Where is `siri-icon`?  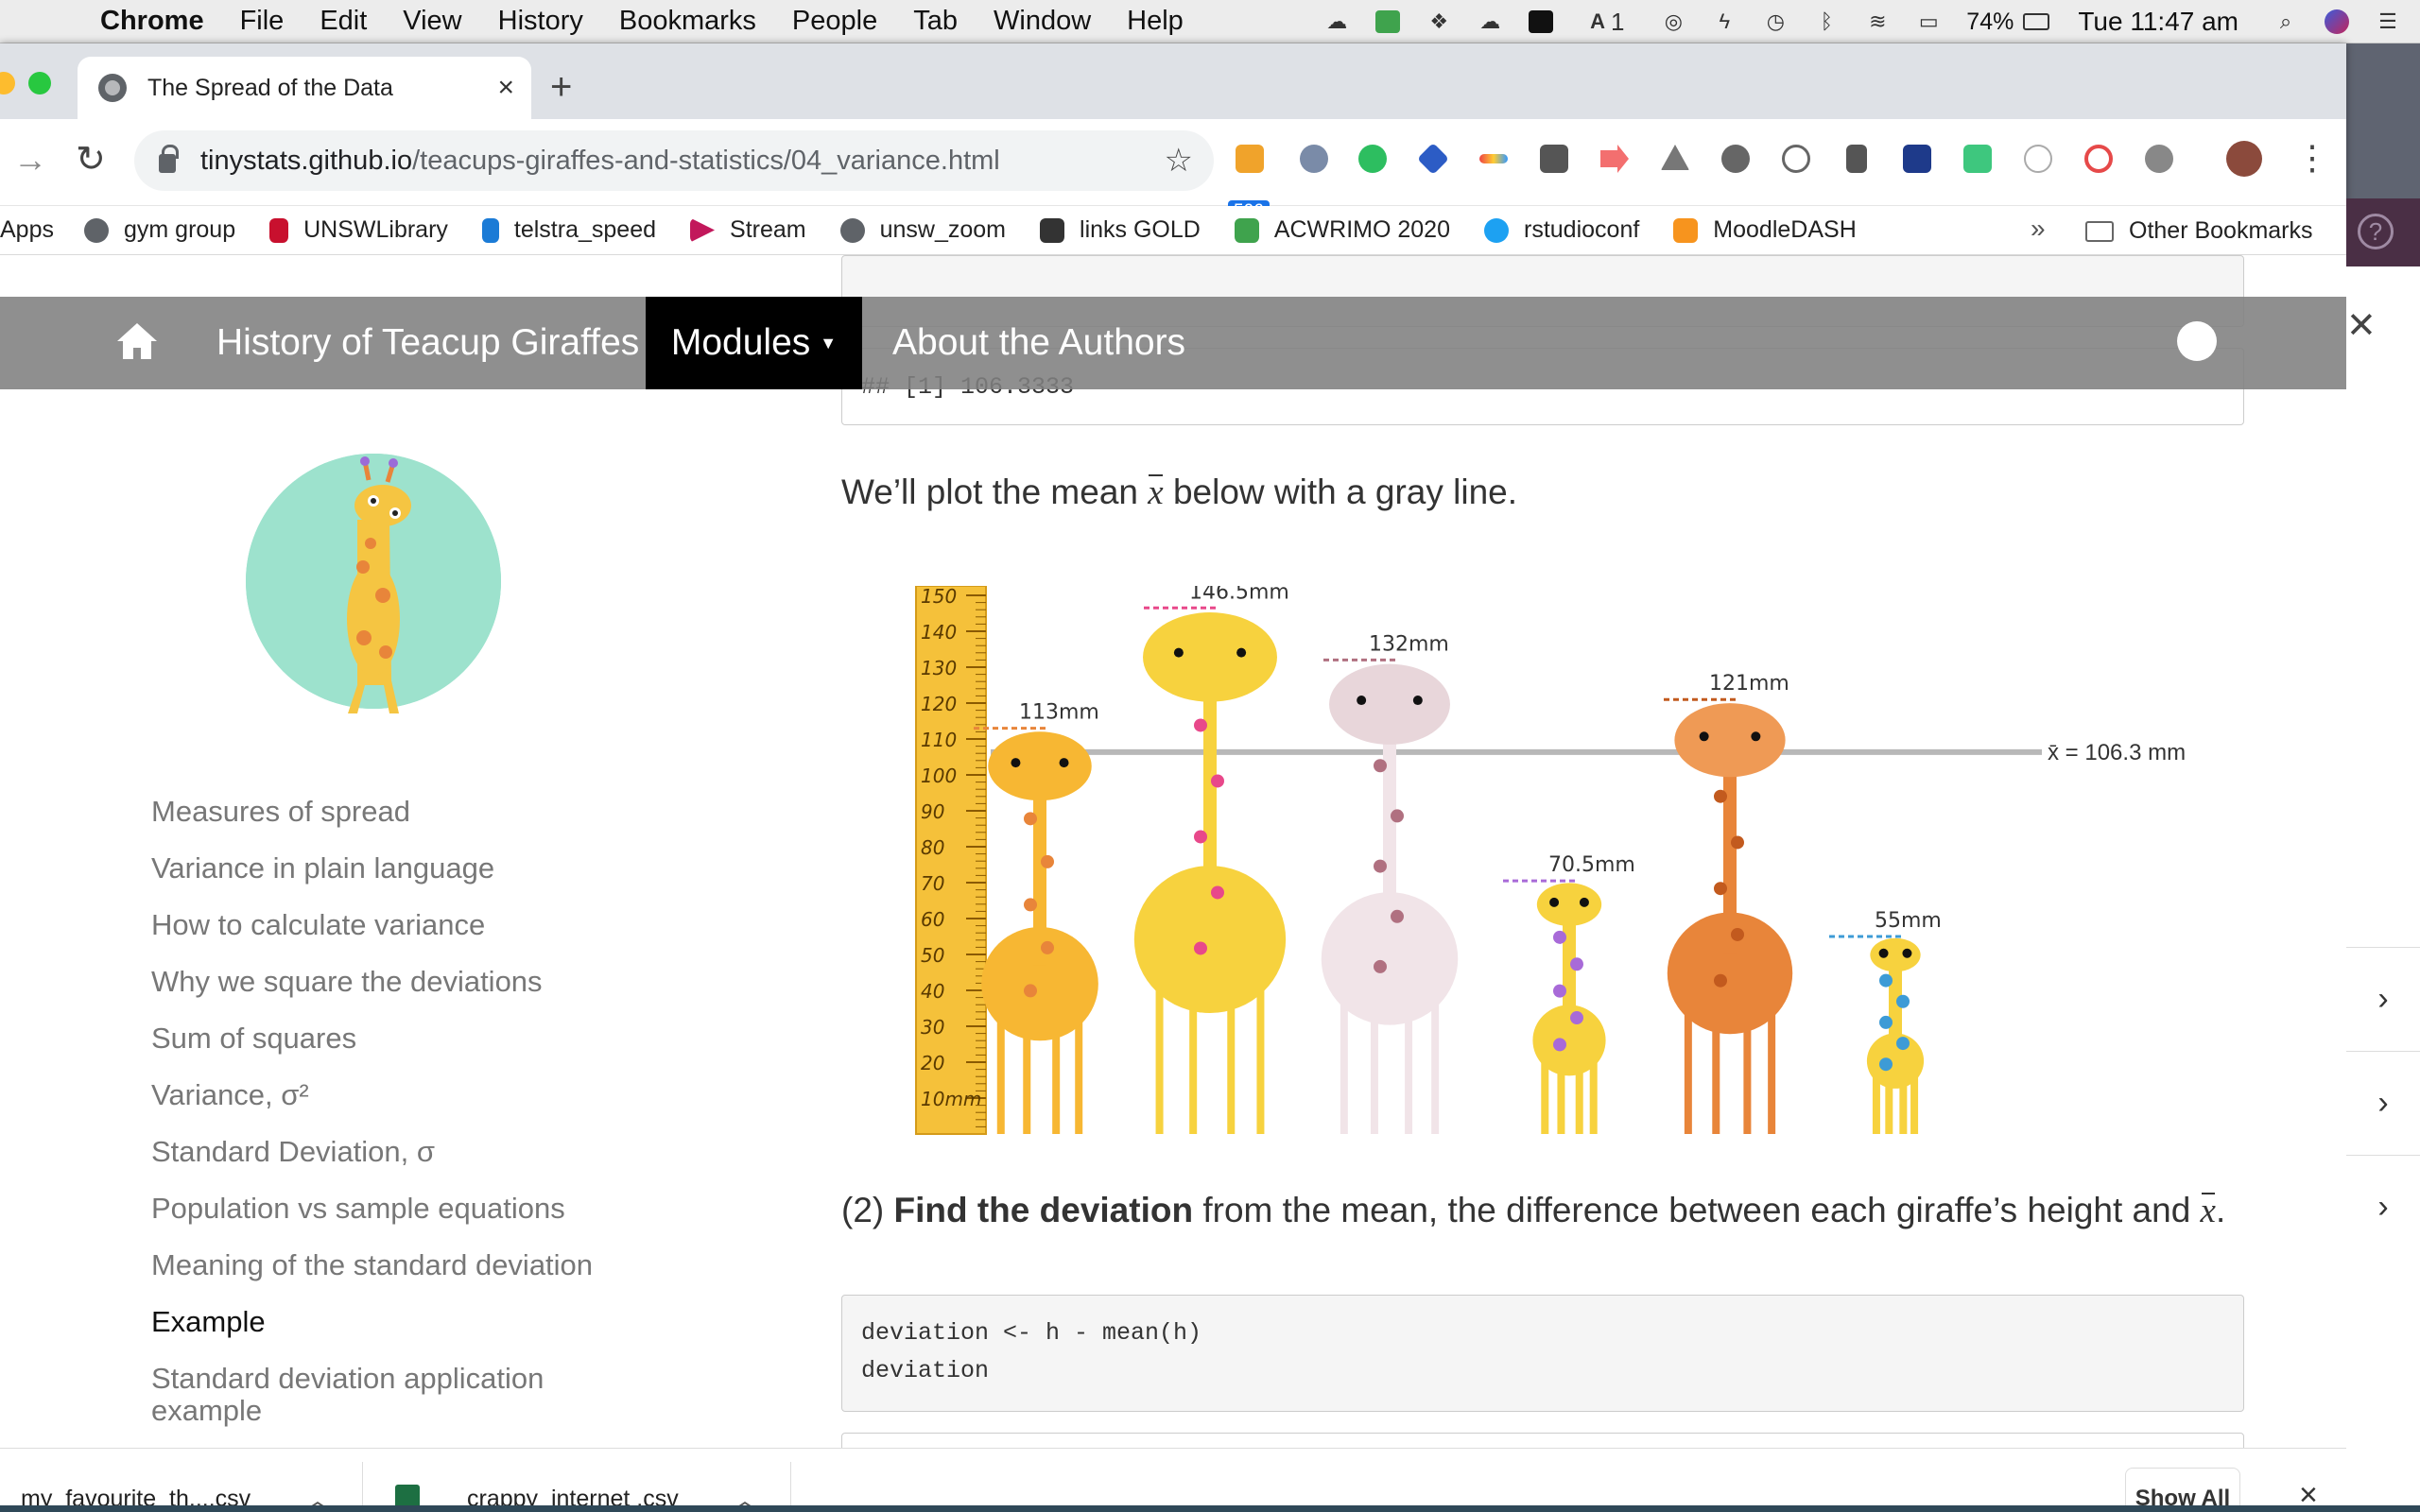
siri-icon is located at coordinates (2337, 21).